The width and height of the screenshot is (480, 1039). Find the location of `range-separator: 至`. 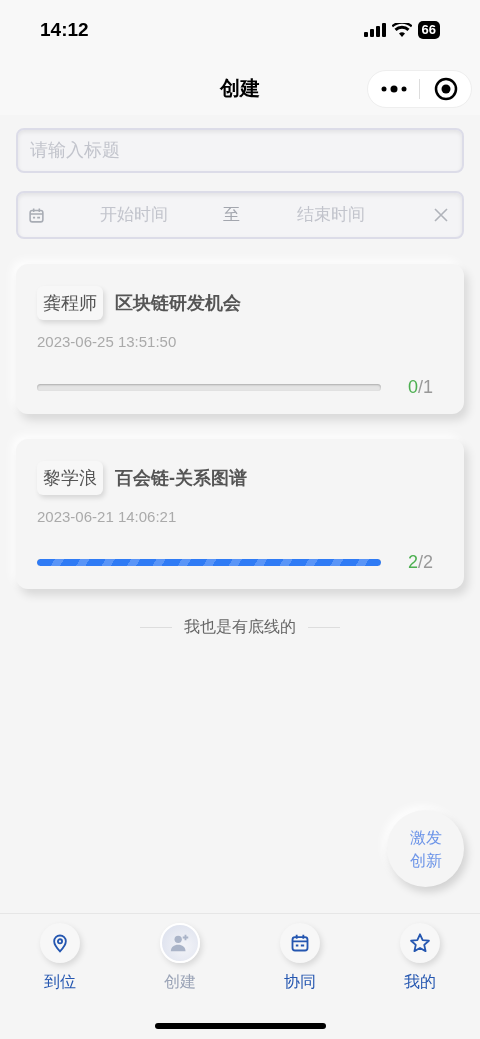

range-separator: 至 is located at coordinates (231, 215).